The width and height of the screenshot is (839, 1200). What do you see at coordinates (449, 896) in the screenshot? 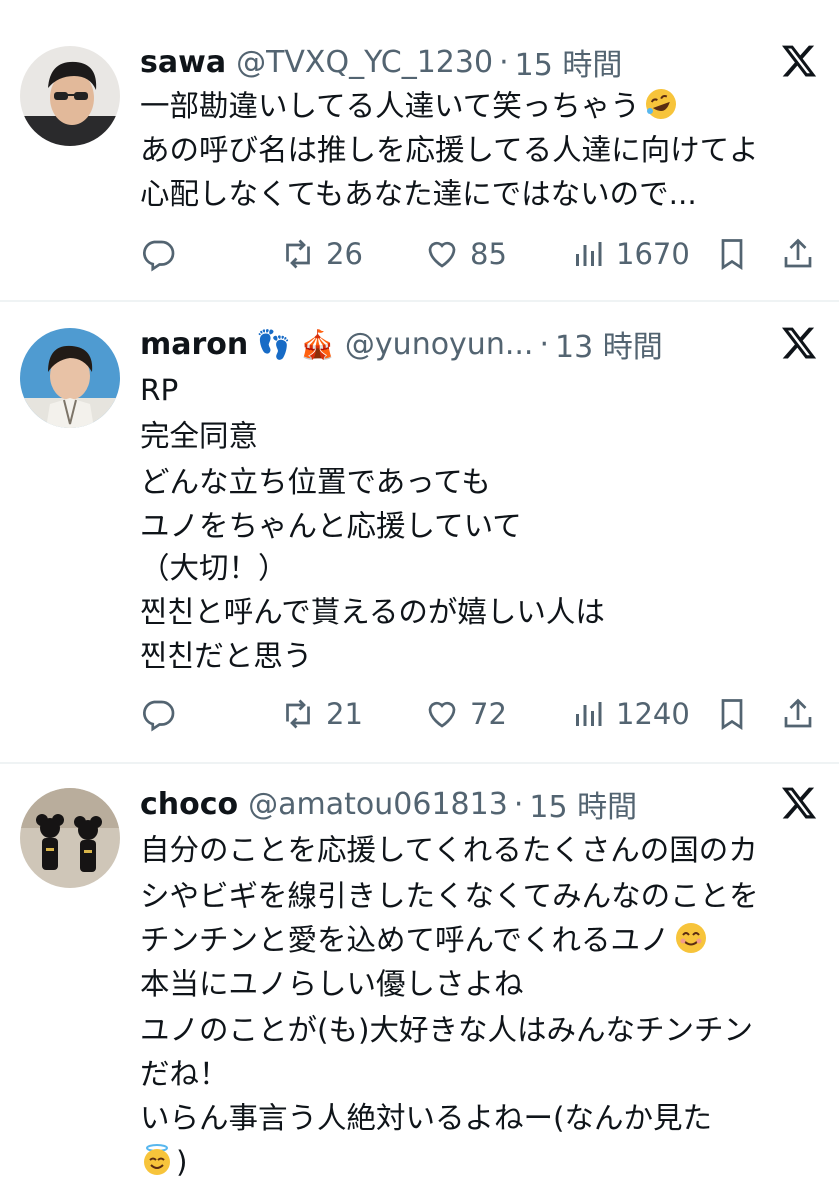
I see `tweet-text: シやビギを線引きしたくなくてみんなのことを` at bounding box center [449, 896].